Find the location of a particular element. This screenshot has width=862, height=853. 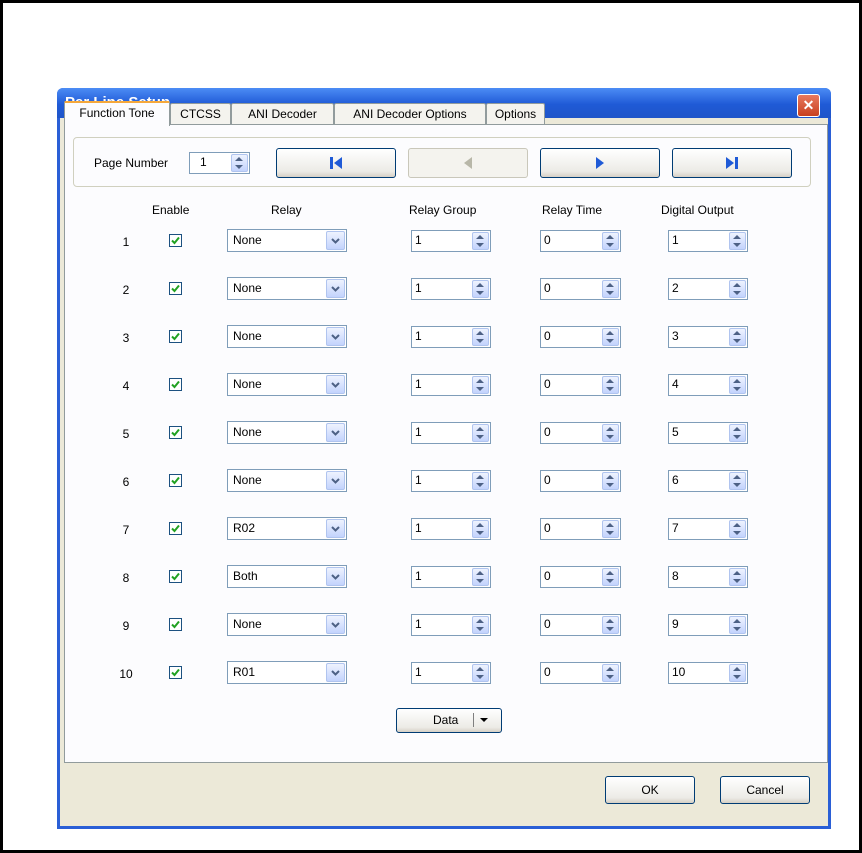

digital-output-spinner: 4 is located at coordinates (708, 385).